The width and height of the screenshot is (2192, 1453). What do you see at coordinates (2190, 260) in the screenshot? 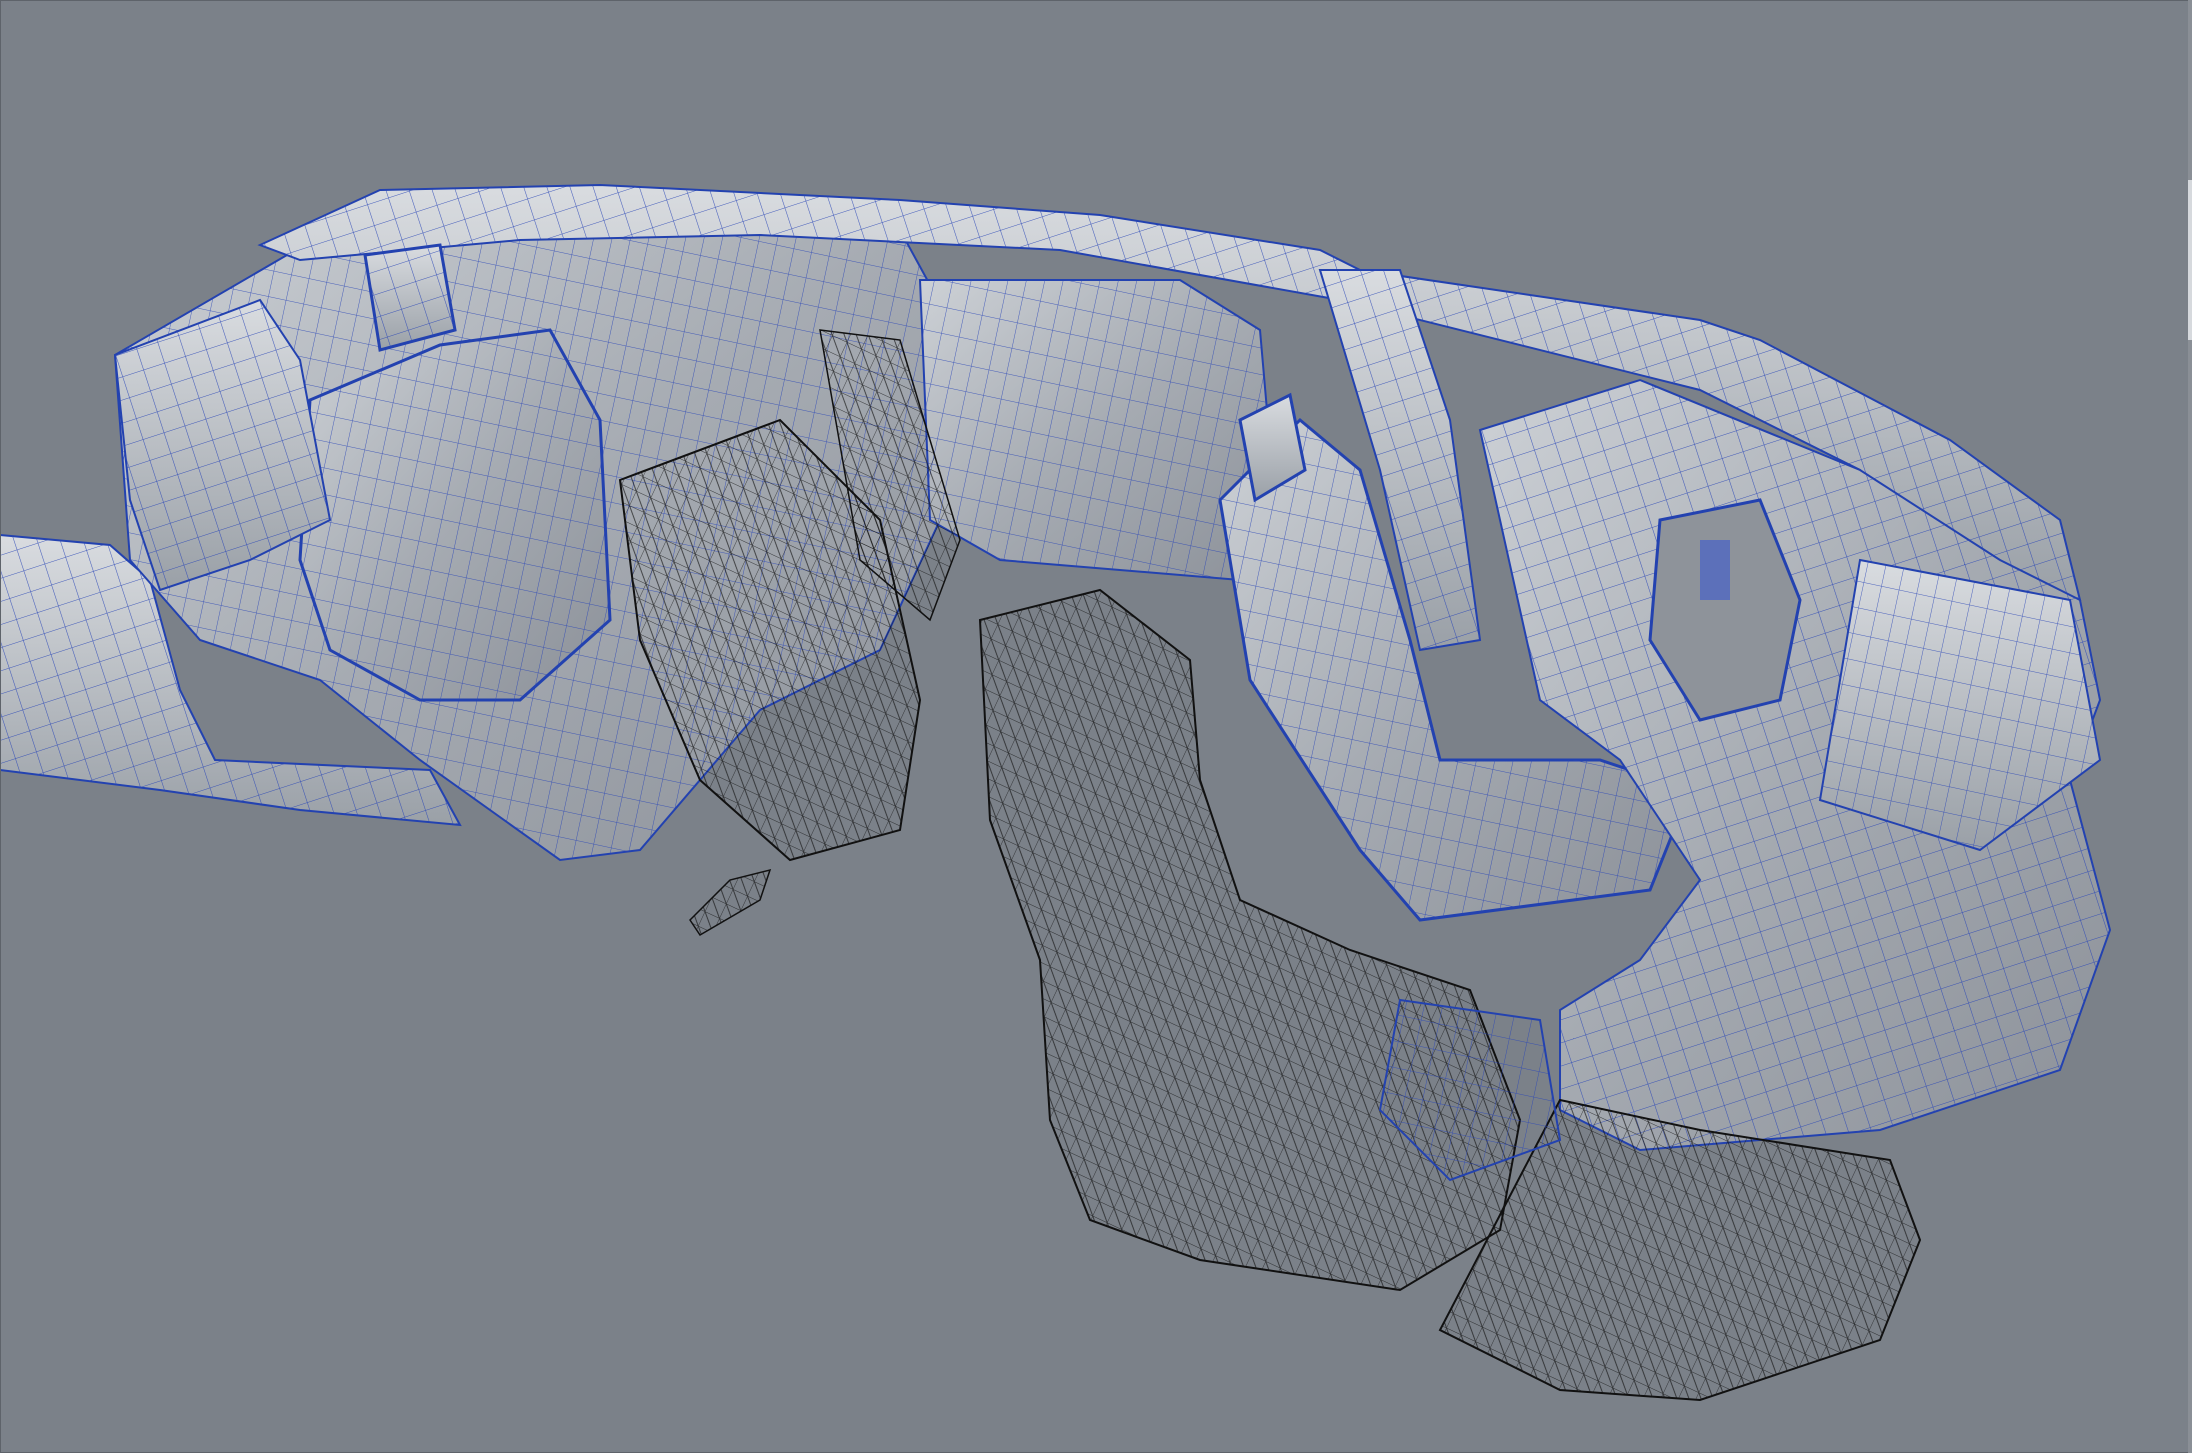
I see `scrollbar-thumb` at bounding box center [2190, 260].